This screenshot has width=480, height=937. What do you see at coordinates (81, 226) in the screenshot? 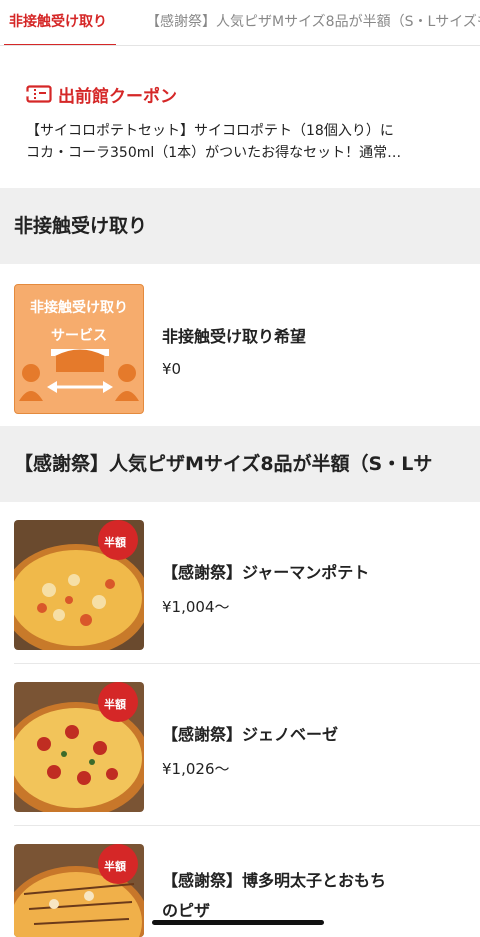
I see `section-title-contactless: 非接触受け取り` at bounding box center [81, 226].